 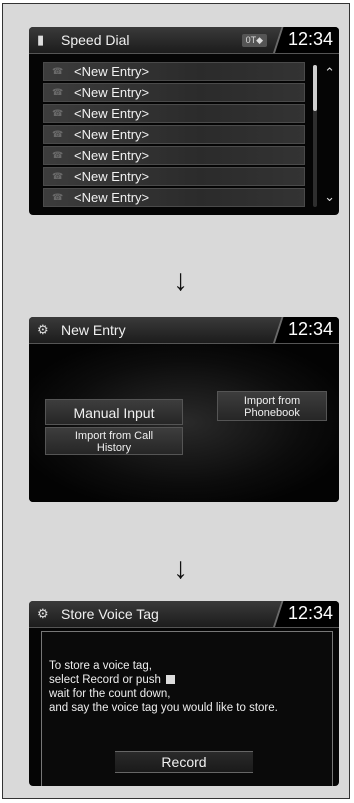 What do you see at coordinates (114, 441) in the screenshot?
I see `import-call-history-button: Import from Call History` at bounding box center [114, 441].